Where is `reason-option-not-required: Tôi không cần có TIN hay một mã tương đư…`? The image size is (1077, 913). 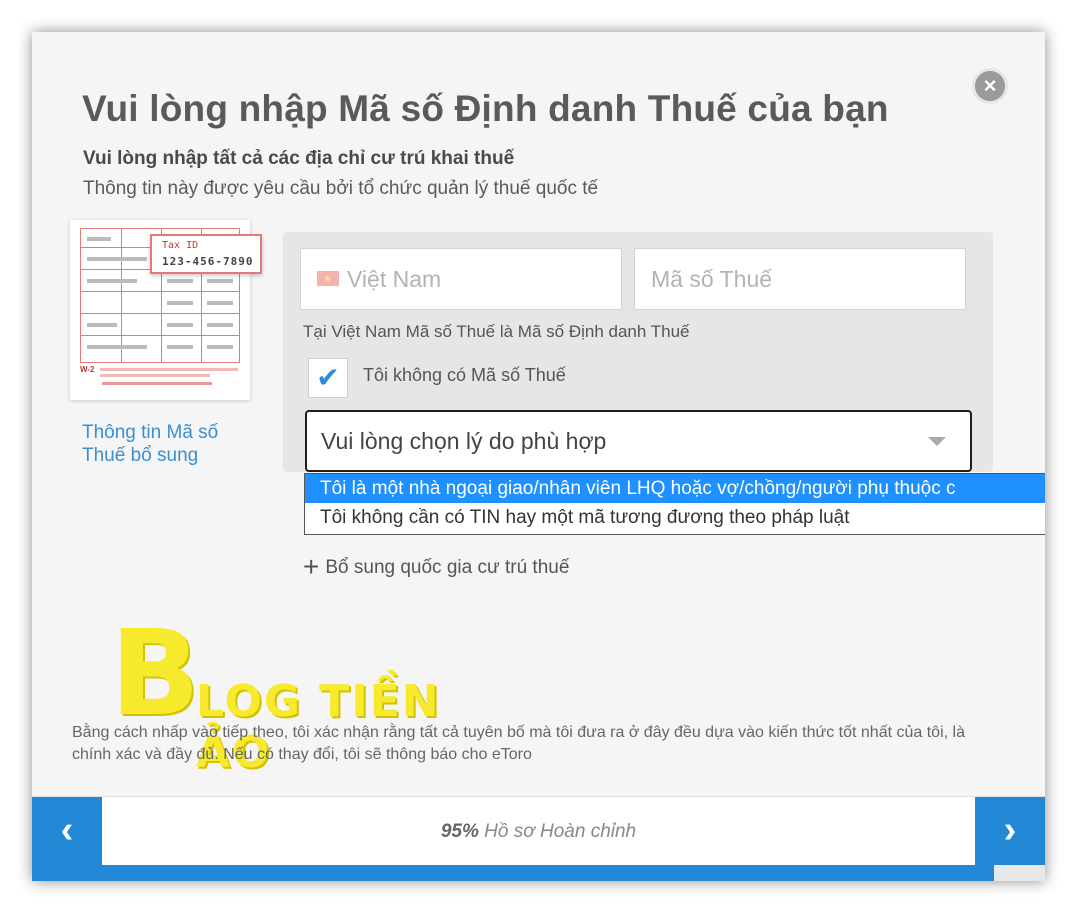
reason-option-not-required: Tôi không cần có TIN hay một mã tương đư… is located at coordinates (675, 517).